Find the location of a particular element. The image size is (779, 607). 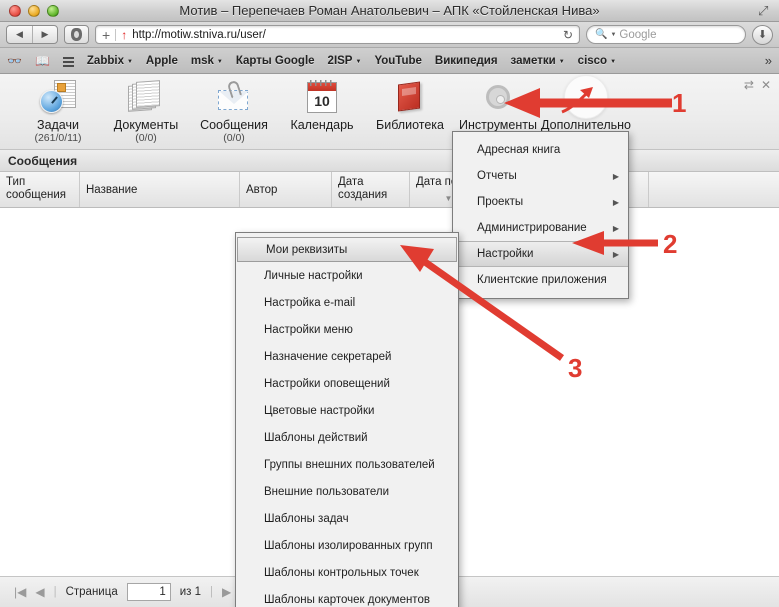

submenu-item-label: Настройки меню is located at coordinates (308, 329).